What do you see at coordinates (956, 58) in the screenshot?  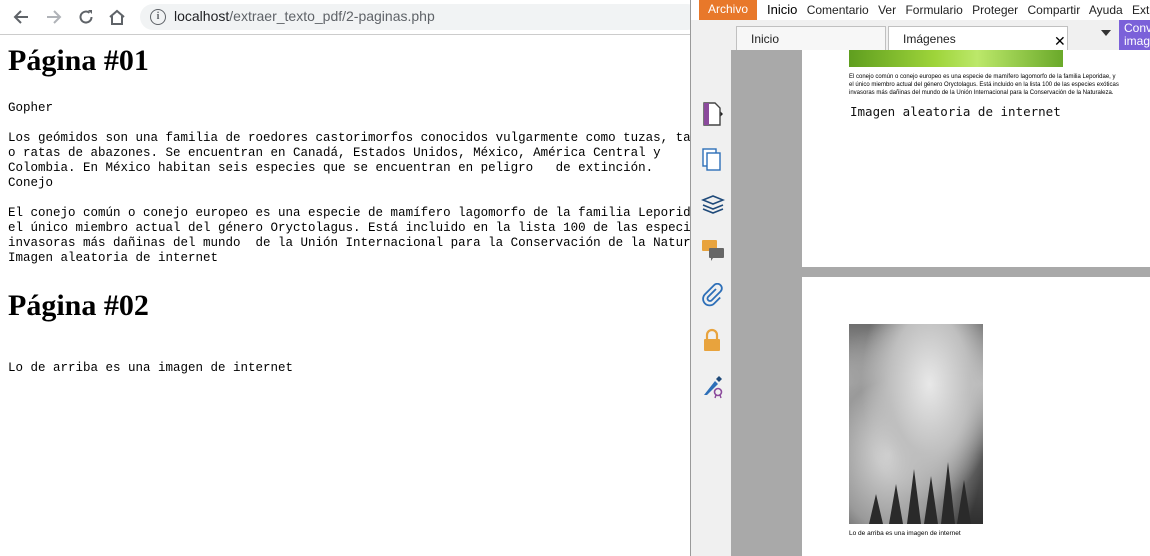 I see `pdf-image-top` at bounding box center [956, 58].